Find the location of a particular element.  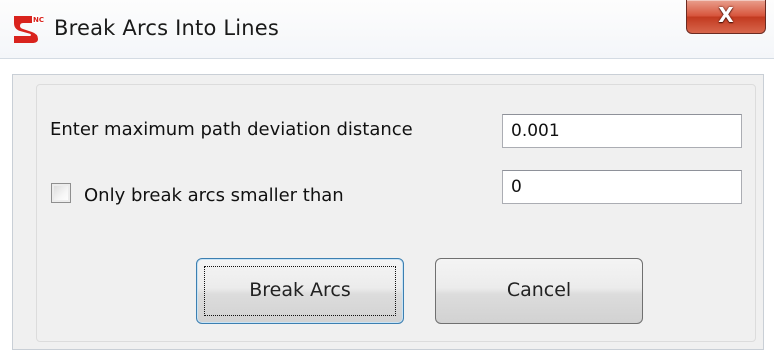

break-arcs-button: Break Arcs is located at coordinates (300, 291).